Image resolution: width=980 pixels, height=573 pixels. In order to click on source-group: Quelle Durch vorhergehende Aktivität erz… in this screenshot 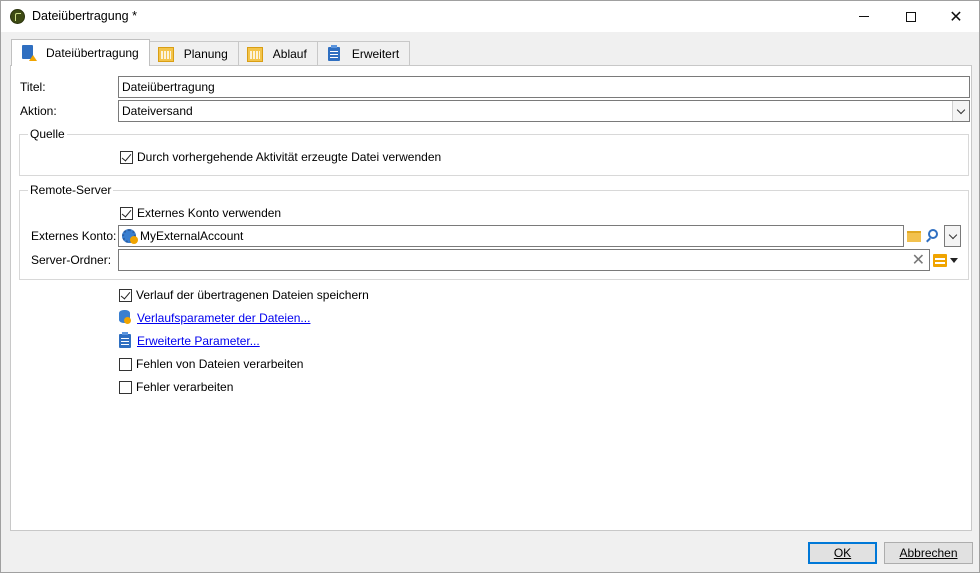, I will do `click(494, 151)`.